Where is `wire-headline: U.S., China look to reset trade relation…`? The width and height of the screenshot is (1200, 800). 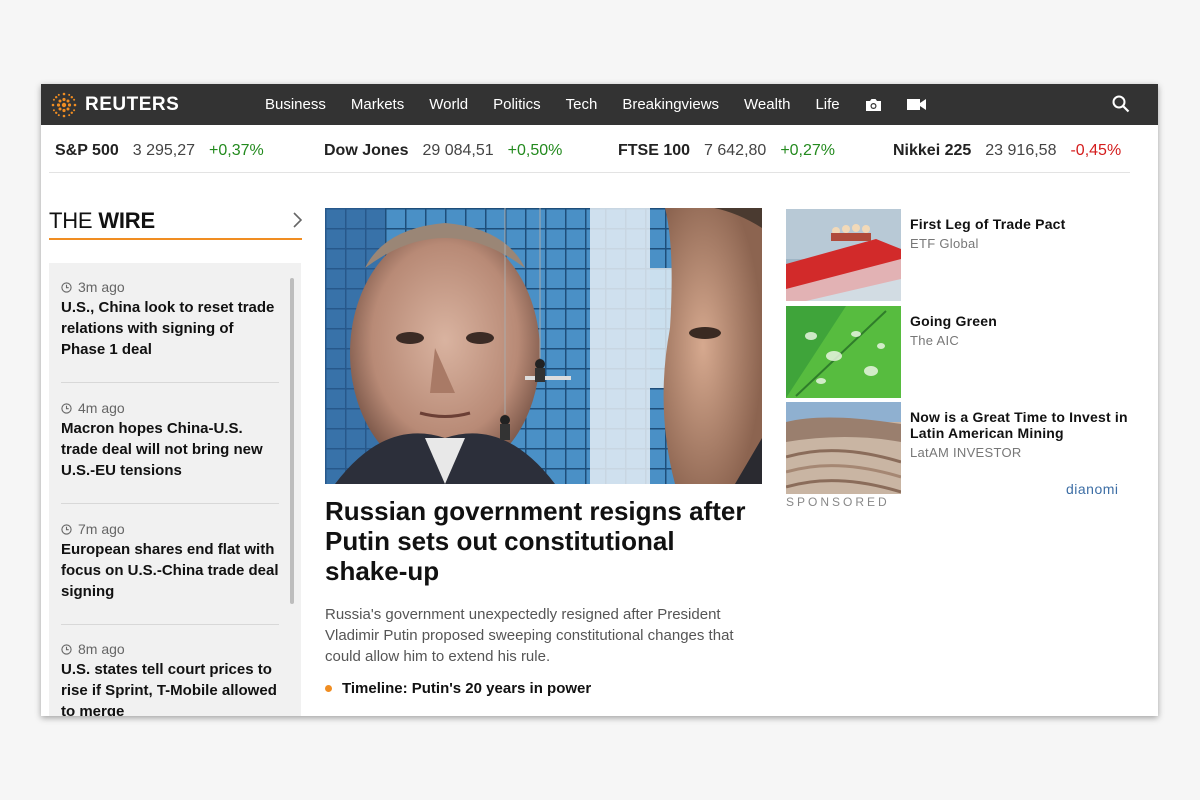 wire-headline: U.S., China look to reset trade relation… is located at coordinates (170, 328).